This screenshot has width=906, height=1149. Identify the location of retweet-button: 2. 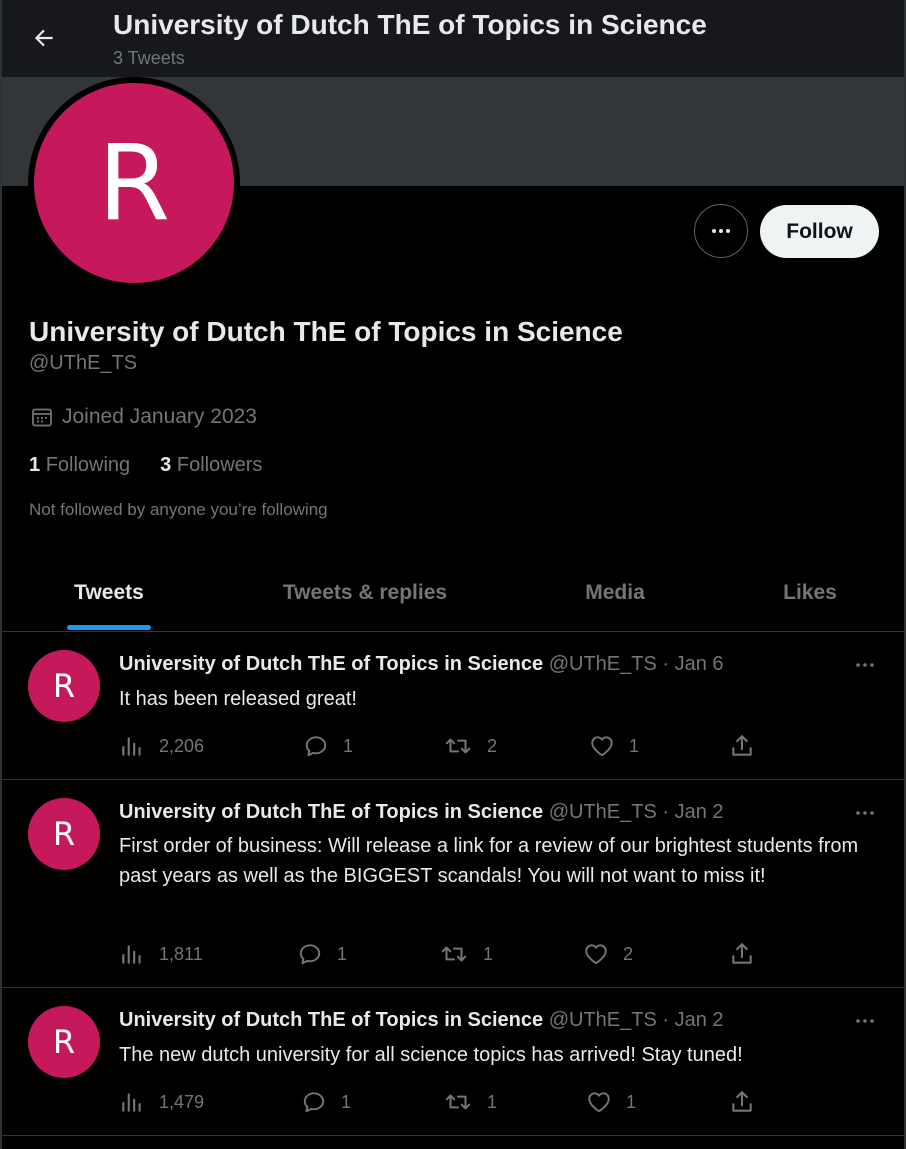
(470, 746).